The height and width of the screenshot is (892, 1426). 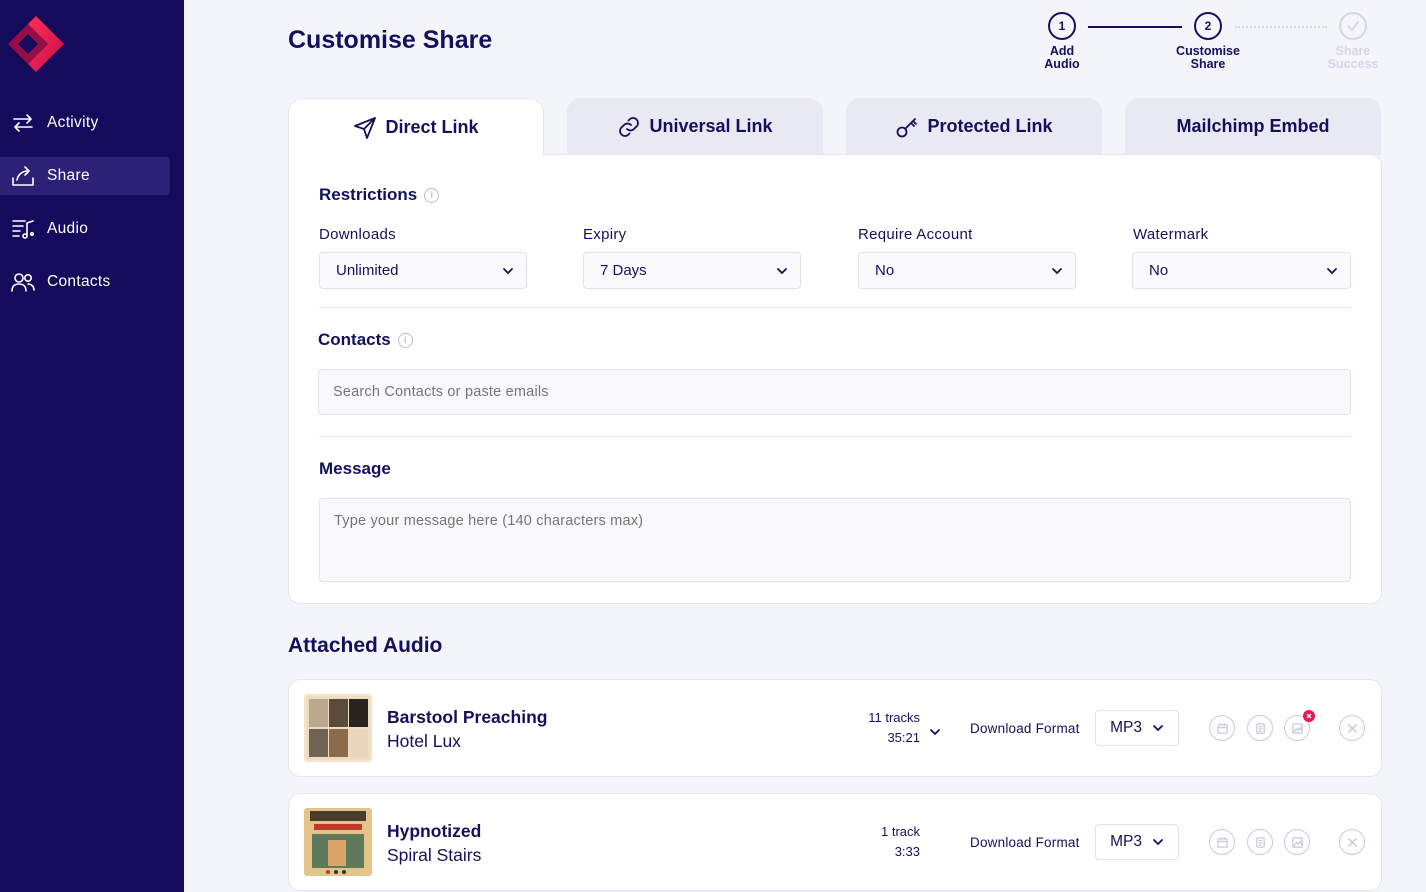 I want to click on tab-mailchimp-embed: Mailchimp Embed, so click(x=1253, y=126).